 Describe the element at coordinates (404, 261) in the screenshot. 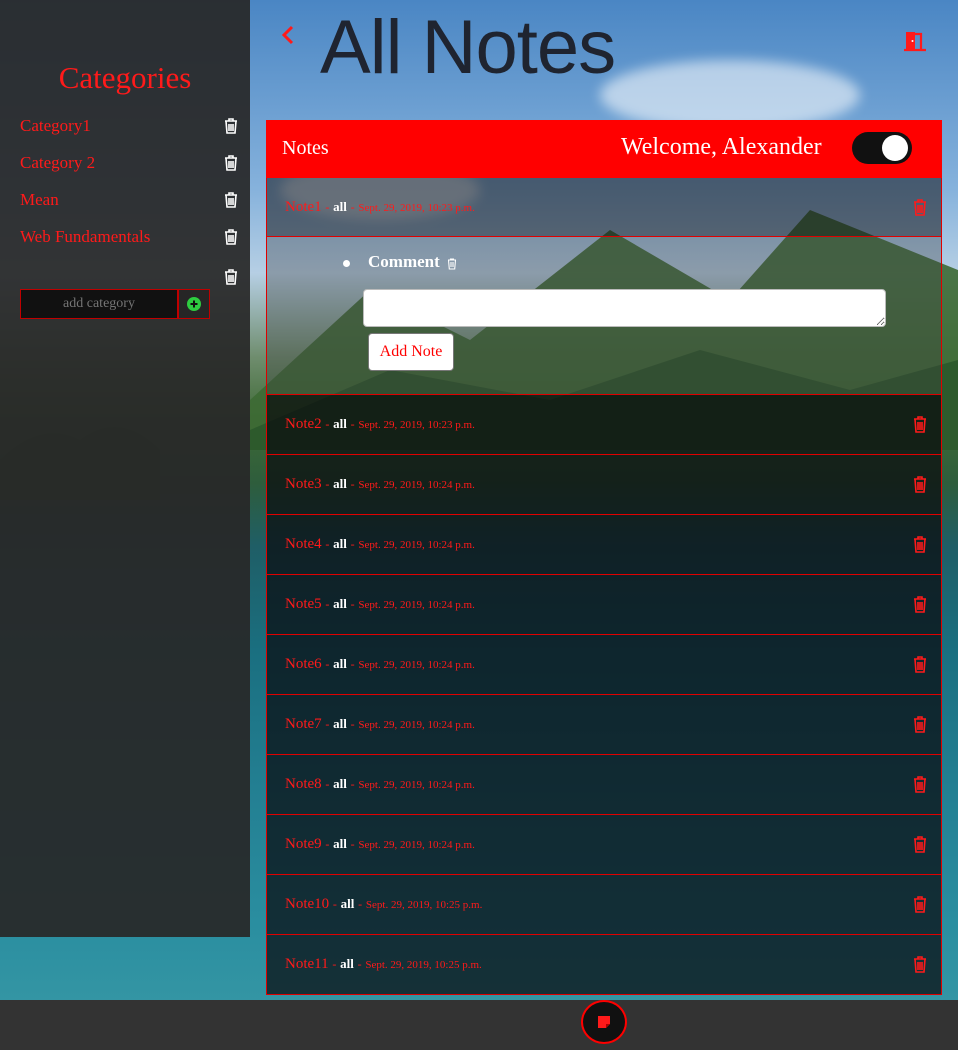

I see `comment-text: Comment` at that location.